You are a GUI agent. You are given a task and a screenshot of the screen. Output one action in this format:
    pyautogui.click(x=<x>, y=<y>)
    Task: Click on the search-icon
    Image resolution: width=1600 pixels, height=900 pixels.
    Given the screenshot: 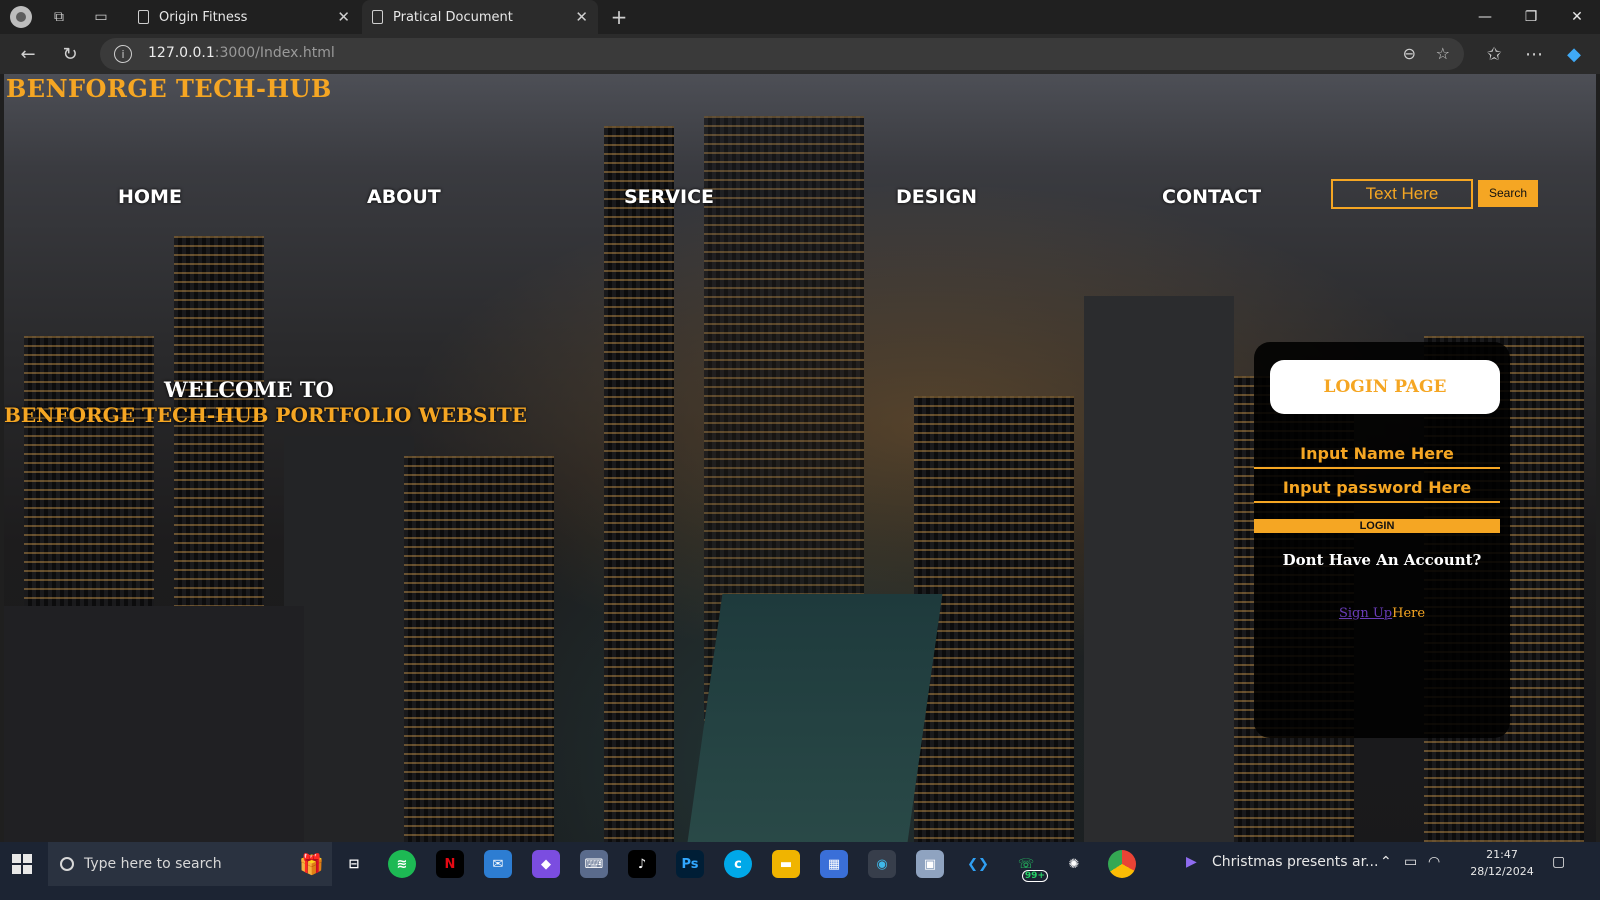 What is the action you would take?
    pyautogui.click(x=67, y=864)
    